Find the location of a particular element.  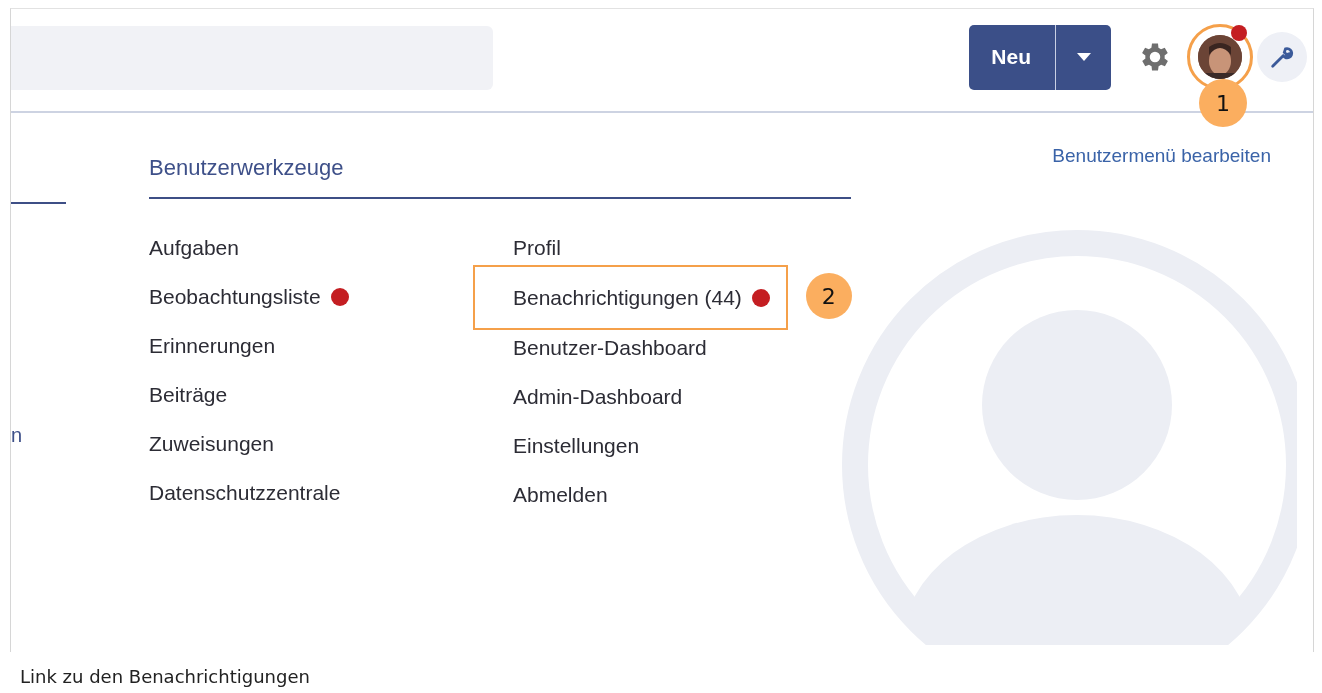

menu-link: Beiträge is located at coordinates (188, 394).